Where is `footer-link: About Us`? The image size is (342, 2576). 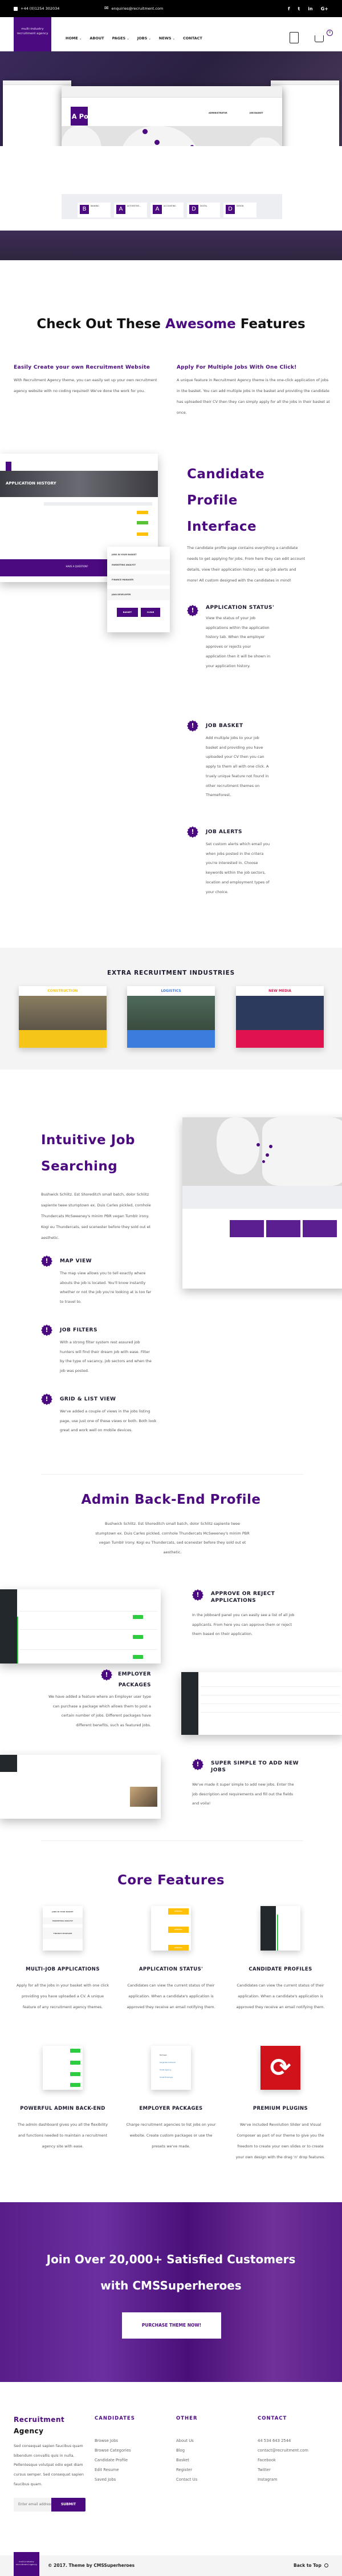
footer-link: About Us is located at coordinates (187, 2441).